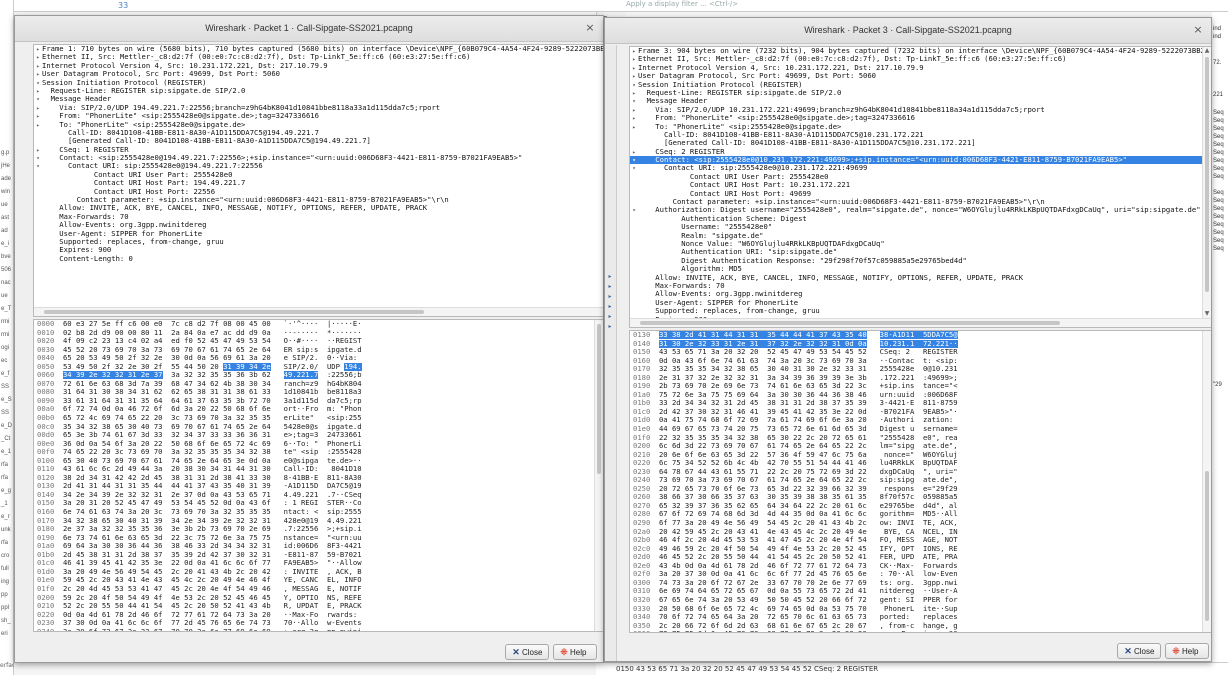  I want to click on tree-row: Expires: 900, so click(318, 250).